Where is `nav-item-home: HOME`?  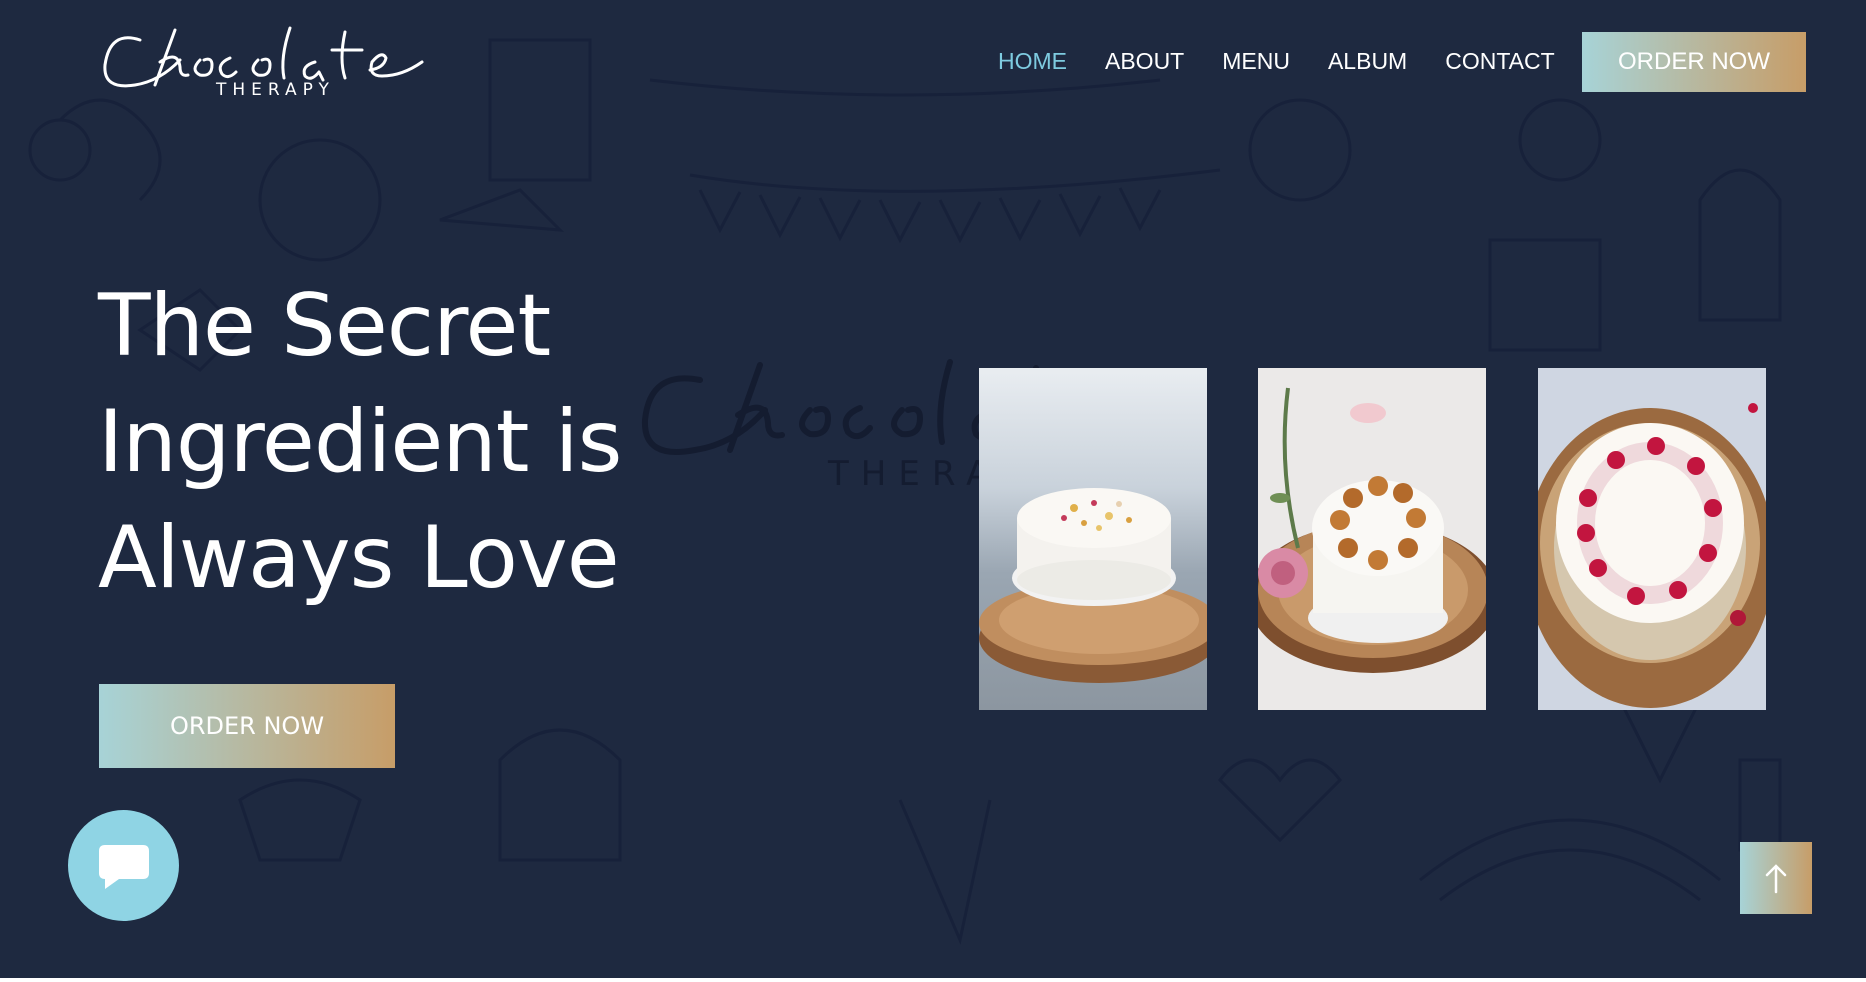
nav-item-home: HOME is located at coordinates (1032, 61).